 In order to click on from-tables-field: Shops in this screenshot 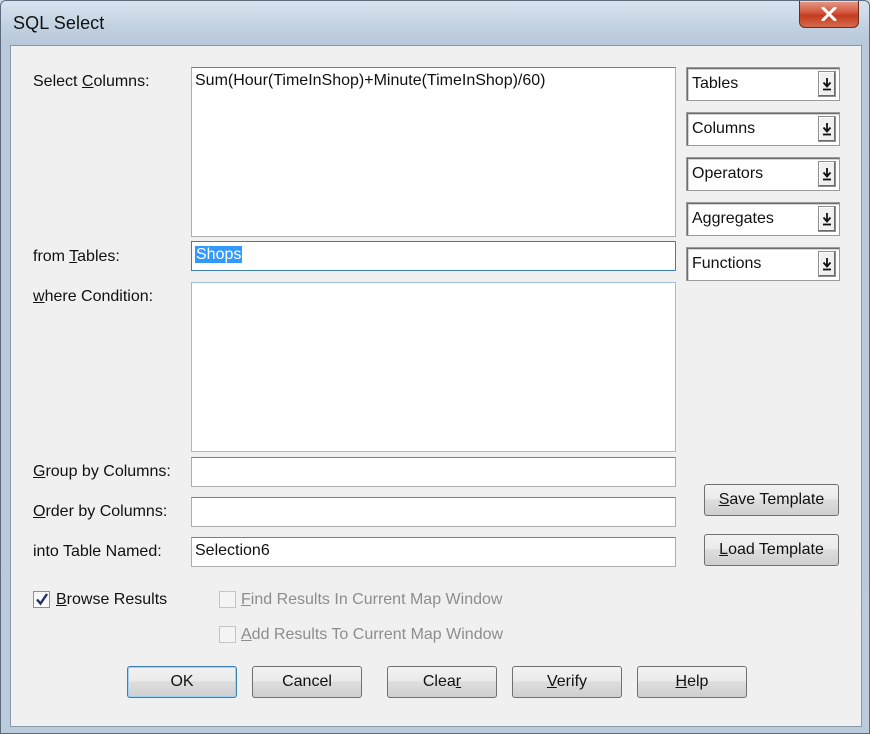, I will do `click(433, 256)`.